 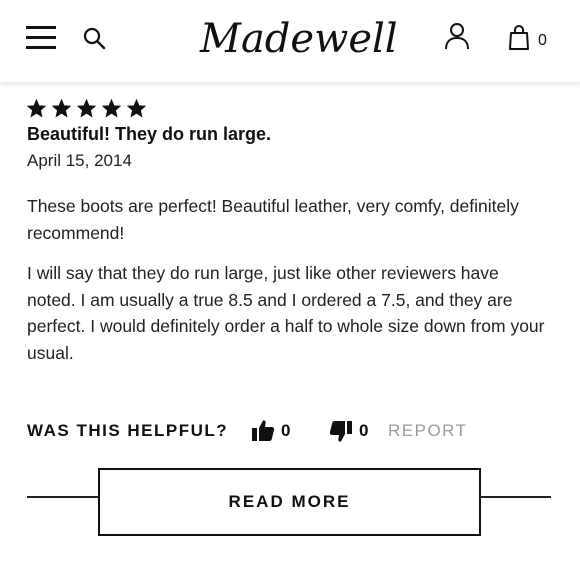 I want to click on madewell-logo: Madewell, so click(x=299, y=39).